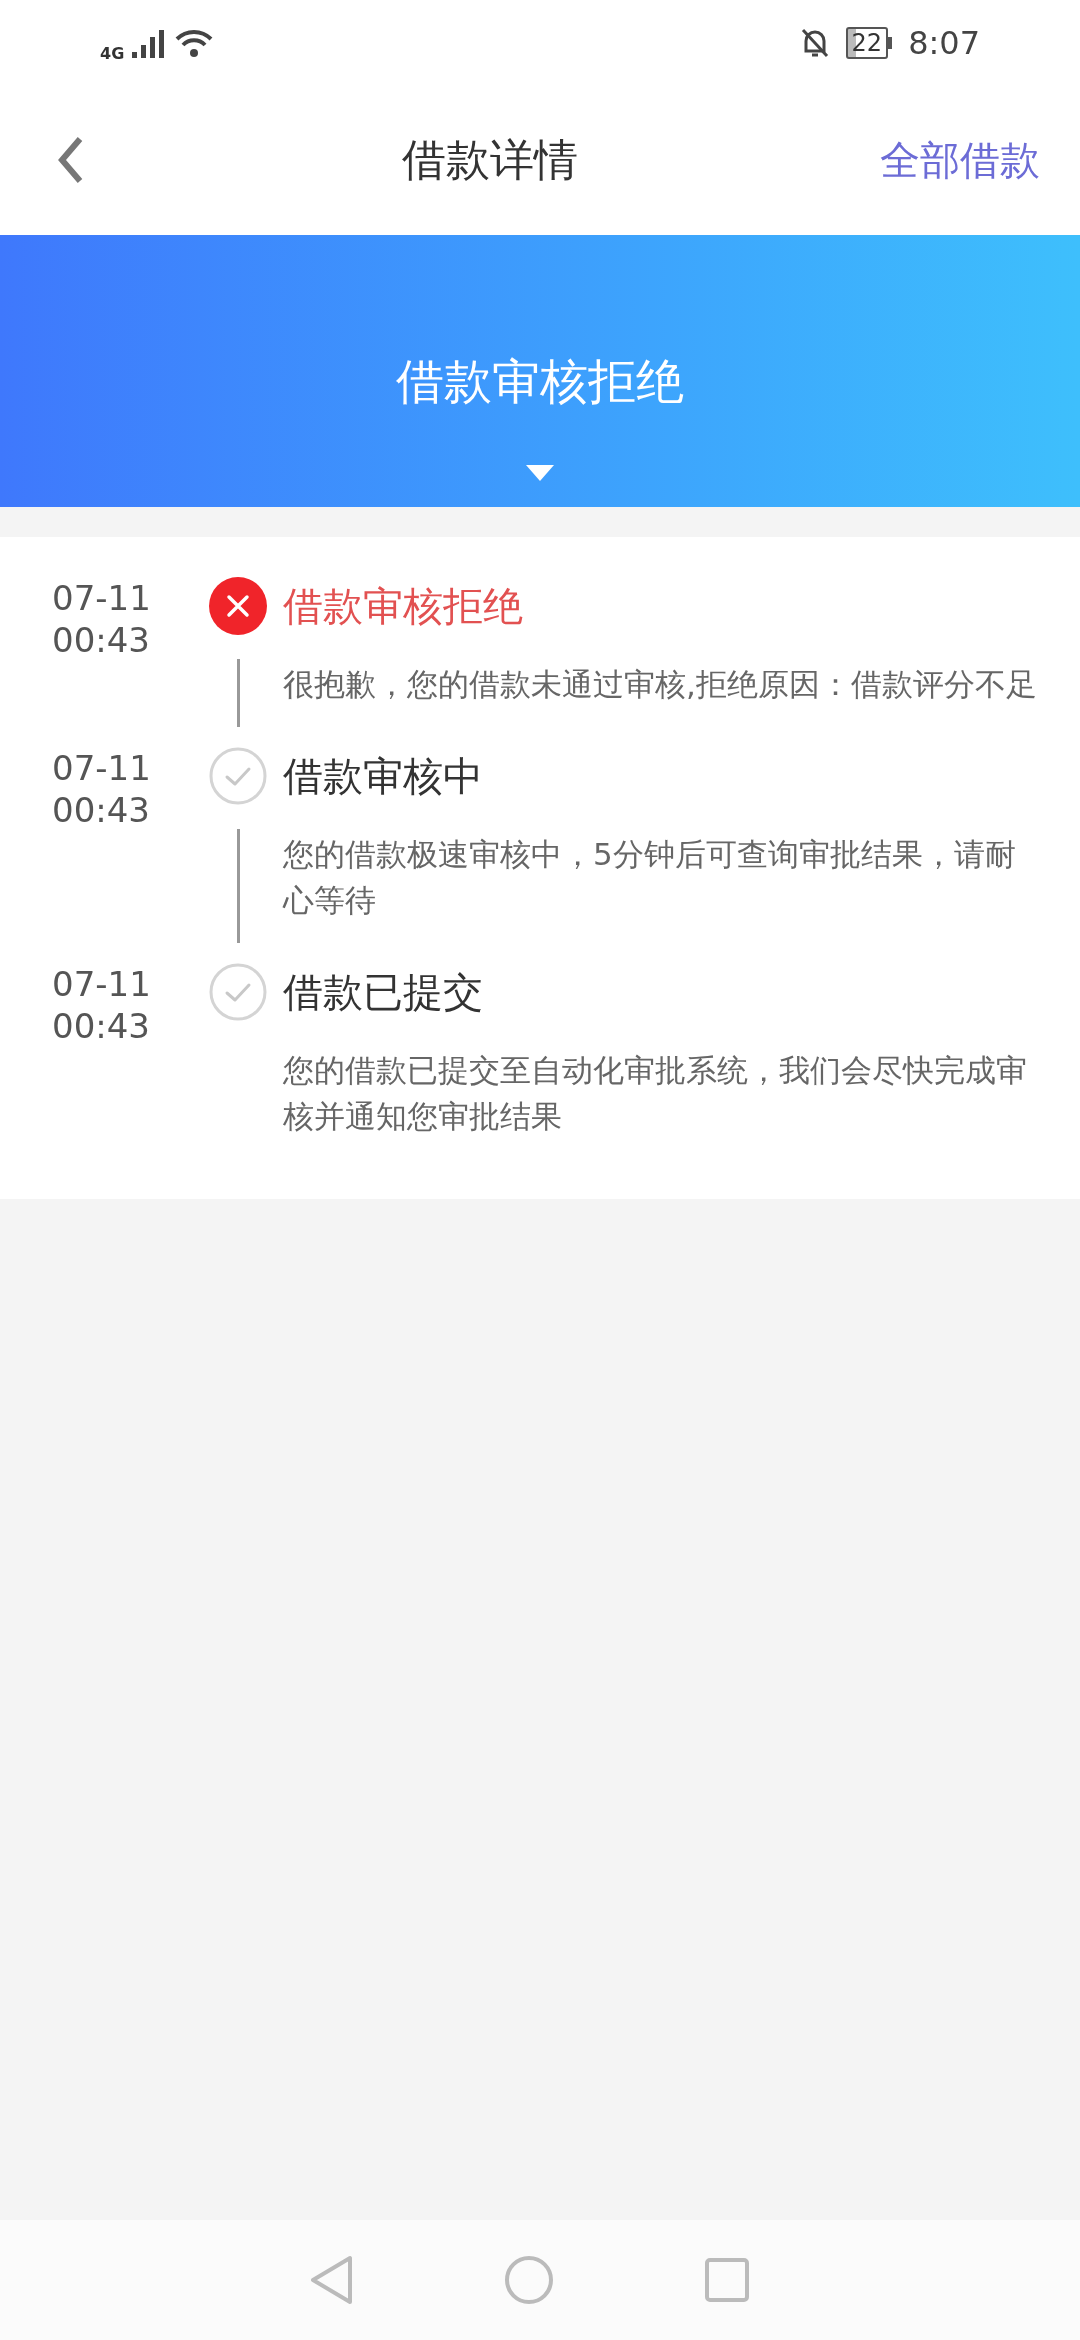 The width and height of the screenshot is (1080, 2340). I want to click on back-nav-button, so click(332, 2280).